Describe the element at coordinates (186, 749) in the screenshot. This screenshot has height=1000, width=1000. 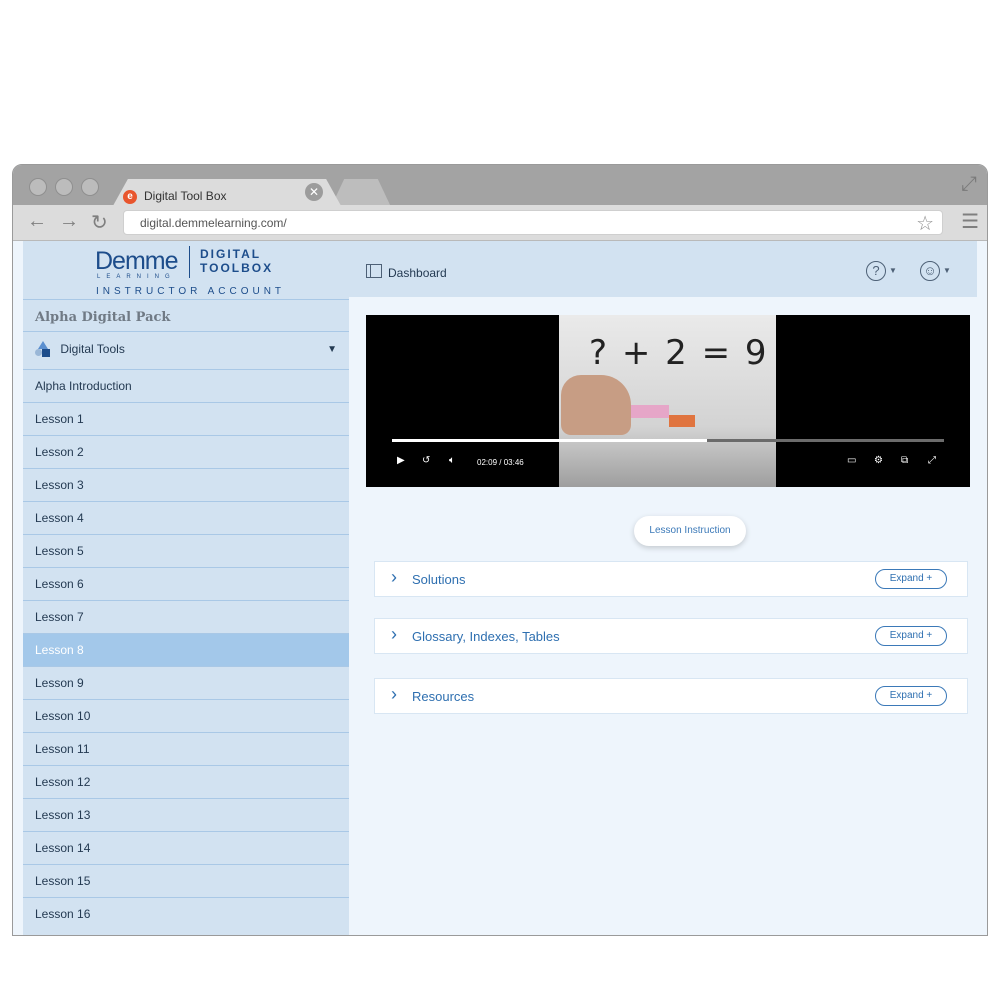
I see `sidebar-item-lesson-11: Lesson 11` at that location.